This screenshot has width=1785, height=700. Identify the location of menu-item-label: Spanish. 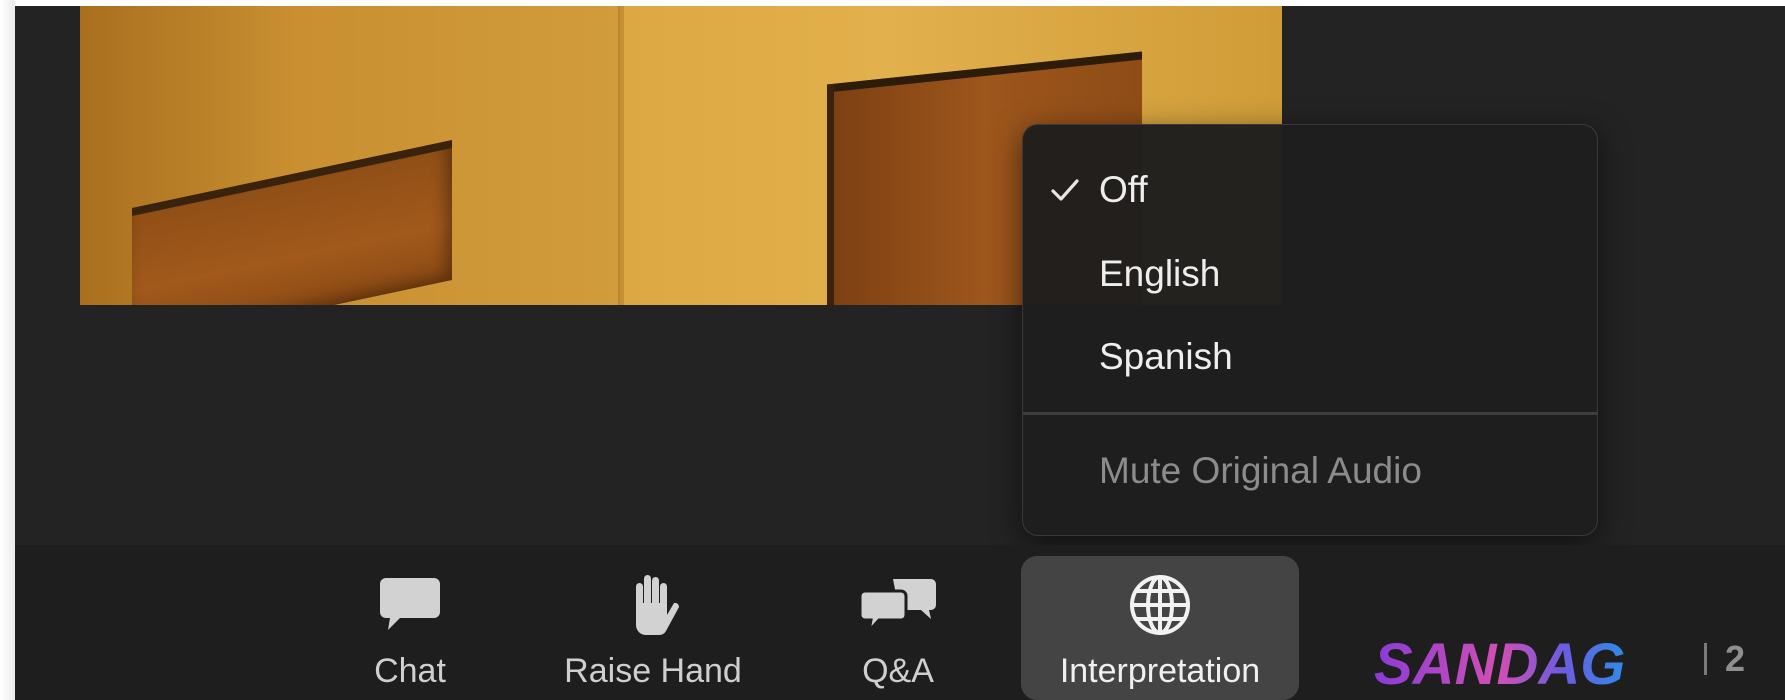
(1166, 356).